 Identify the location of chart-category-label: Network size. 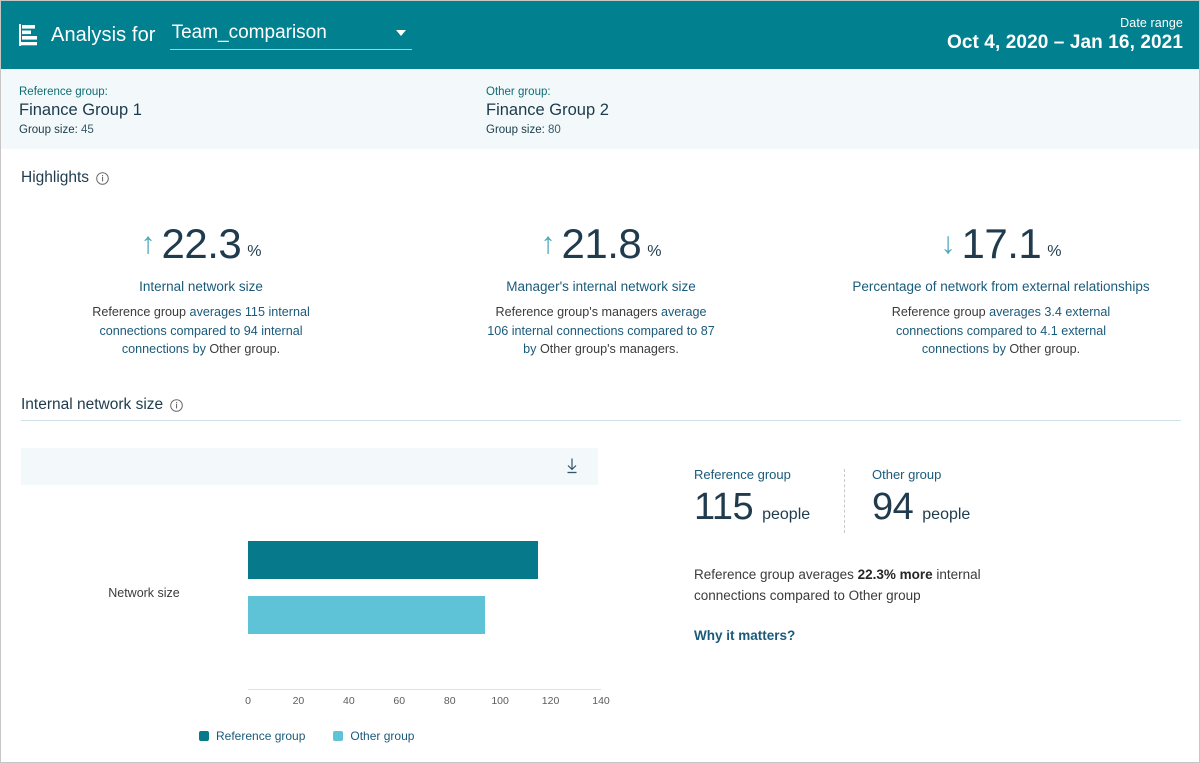
(144, 593).